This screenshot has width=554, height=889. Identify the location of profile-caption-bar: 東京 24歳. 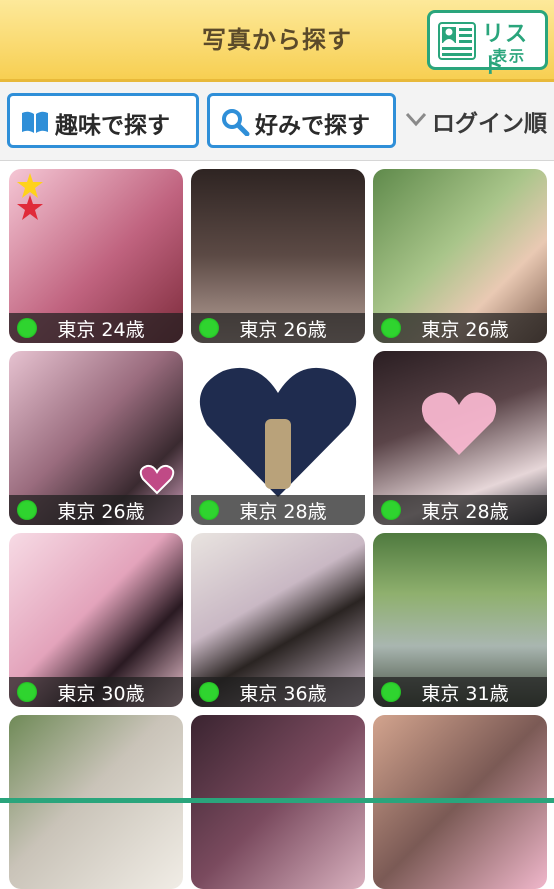
(96, 328).